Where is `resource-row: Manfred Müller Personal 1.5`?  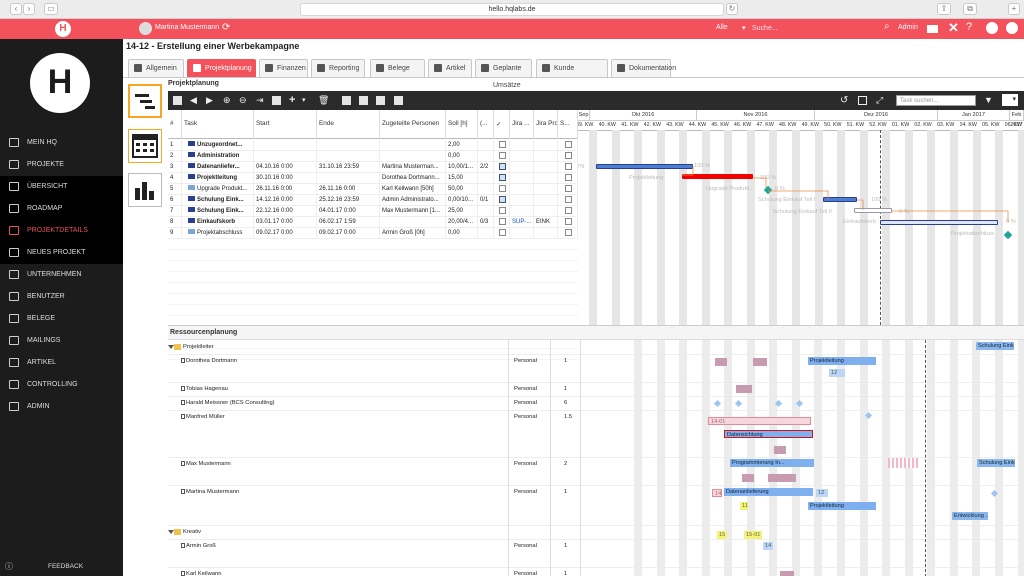
resource-row: Manfred Müller Personal 1.5 is located at coordinates (596, 434).